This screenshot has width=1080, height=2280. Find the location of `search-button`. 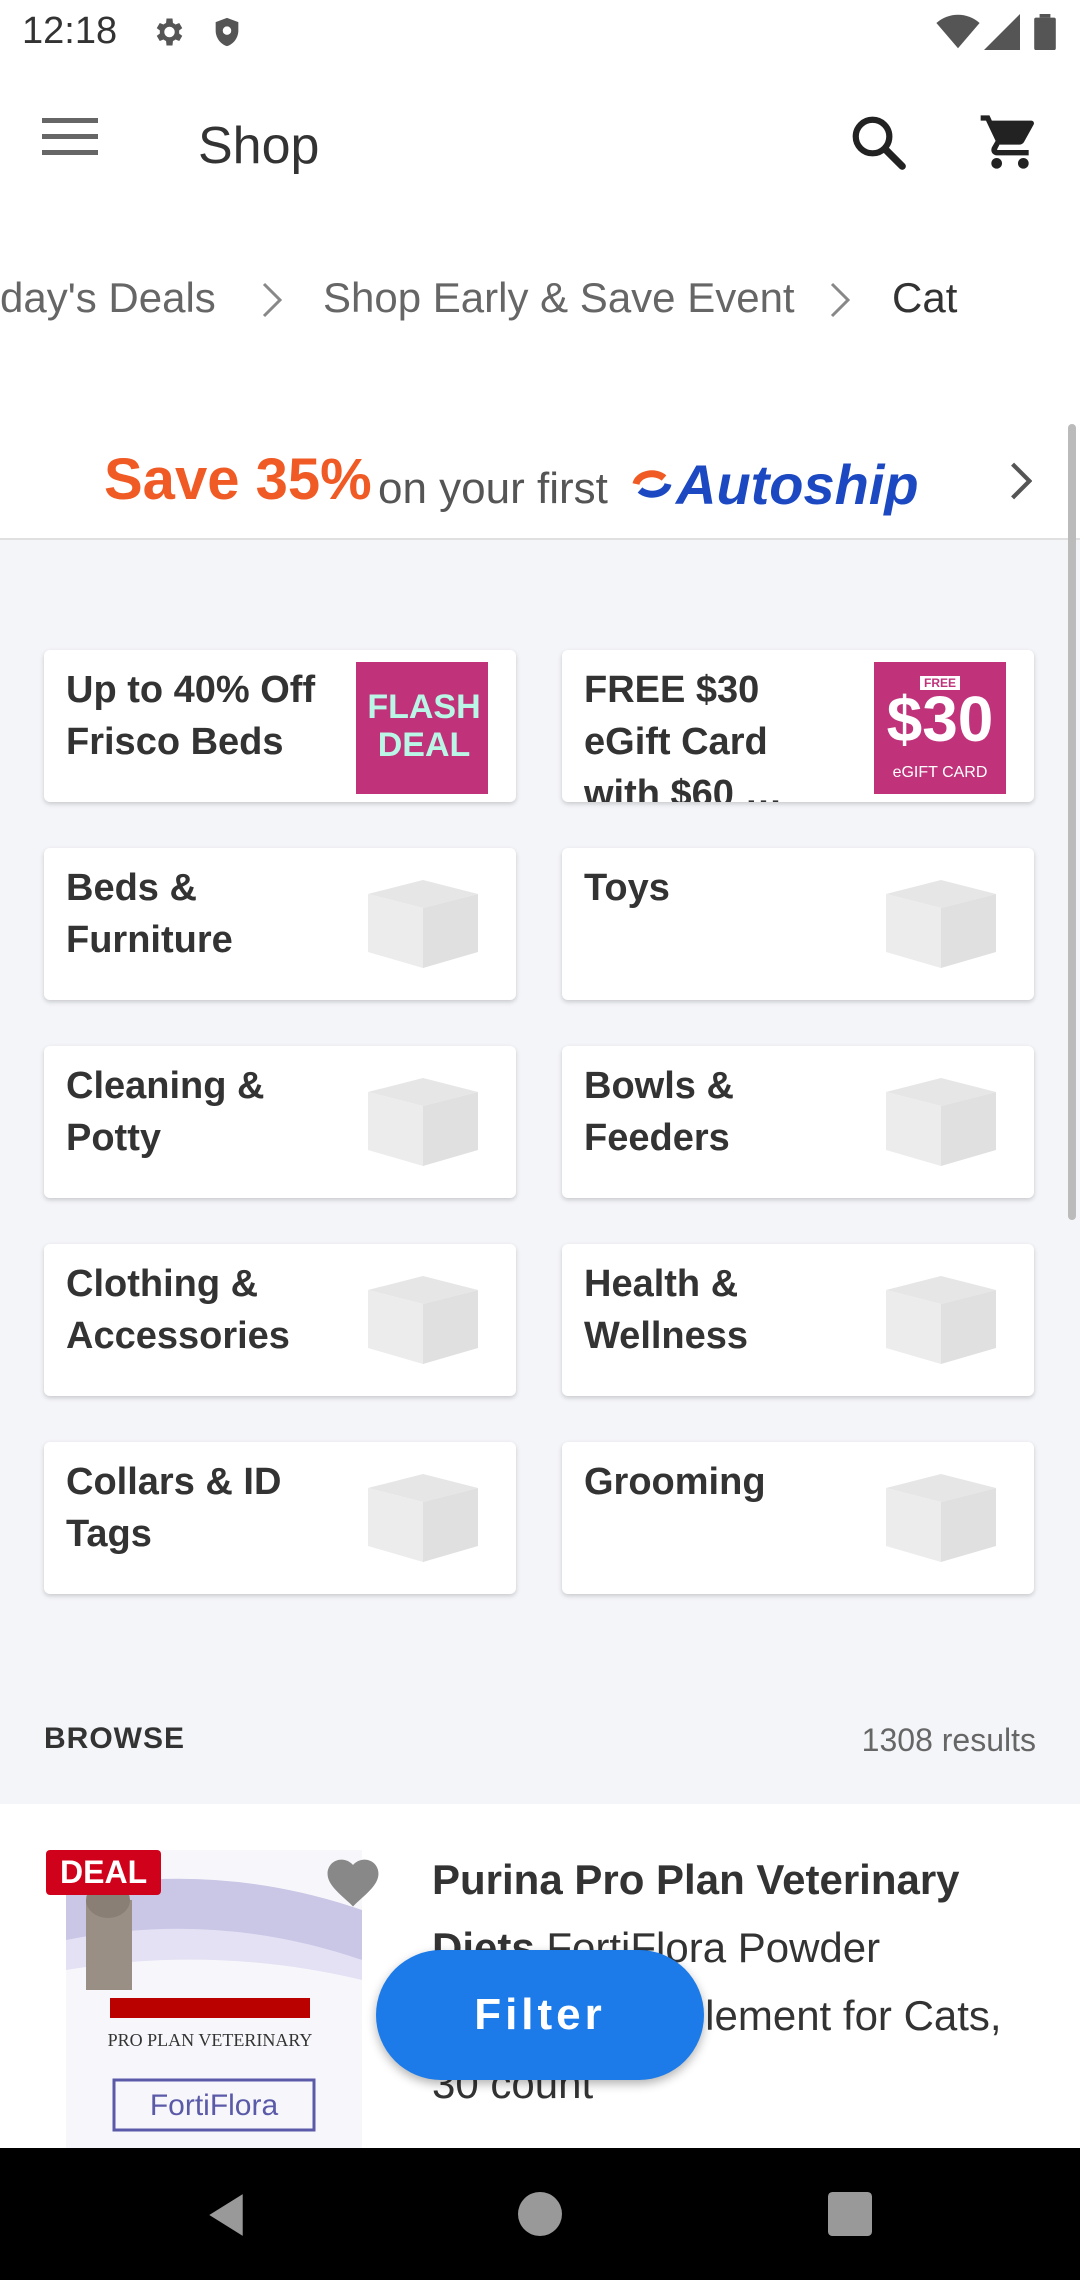

search-button is located at coordinates (883, 147).